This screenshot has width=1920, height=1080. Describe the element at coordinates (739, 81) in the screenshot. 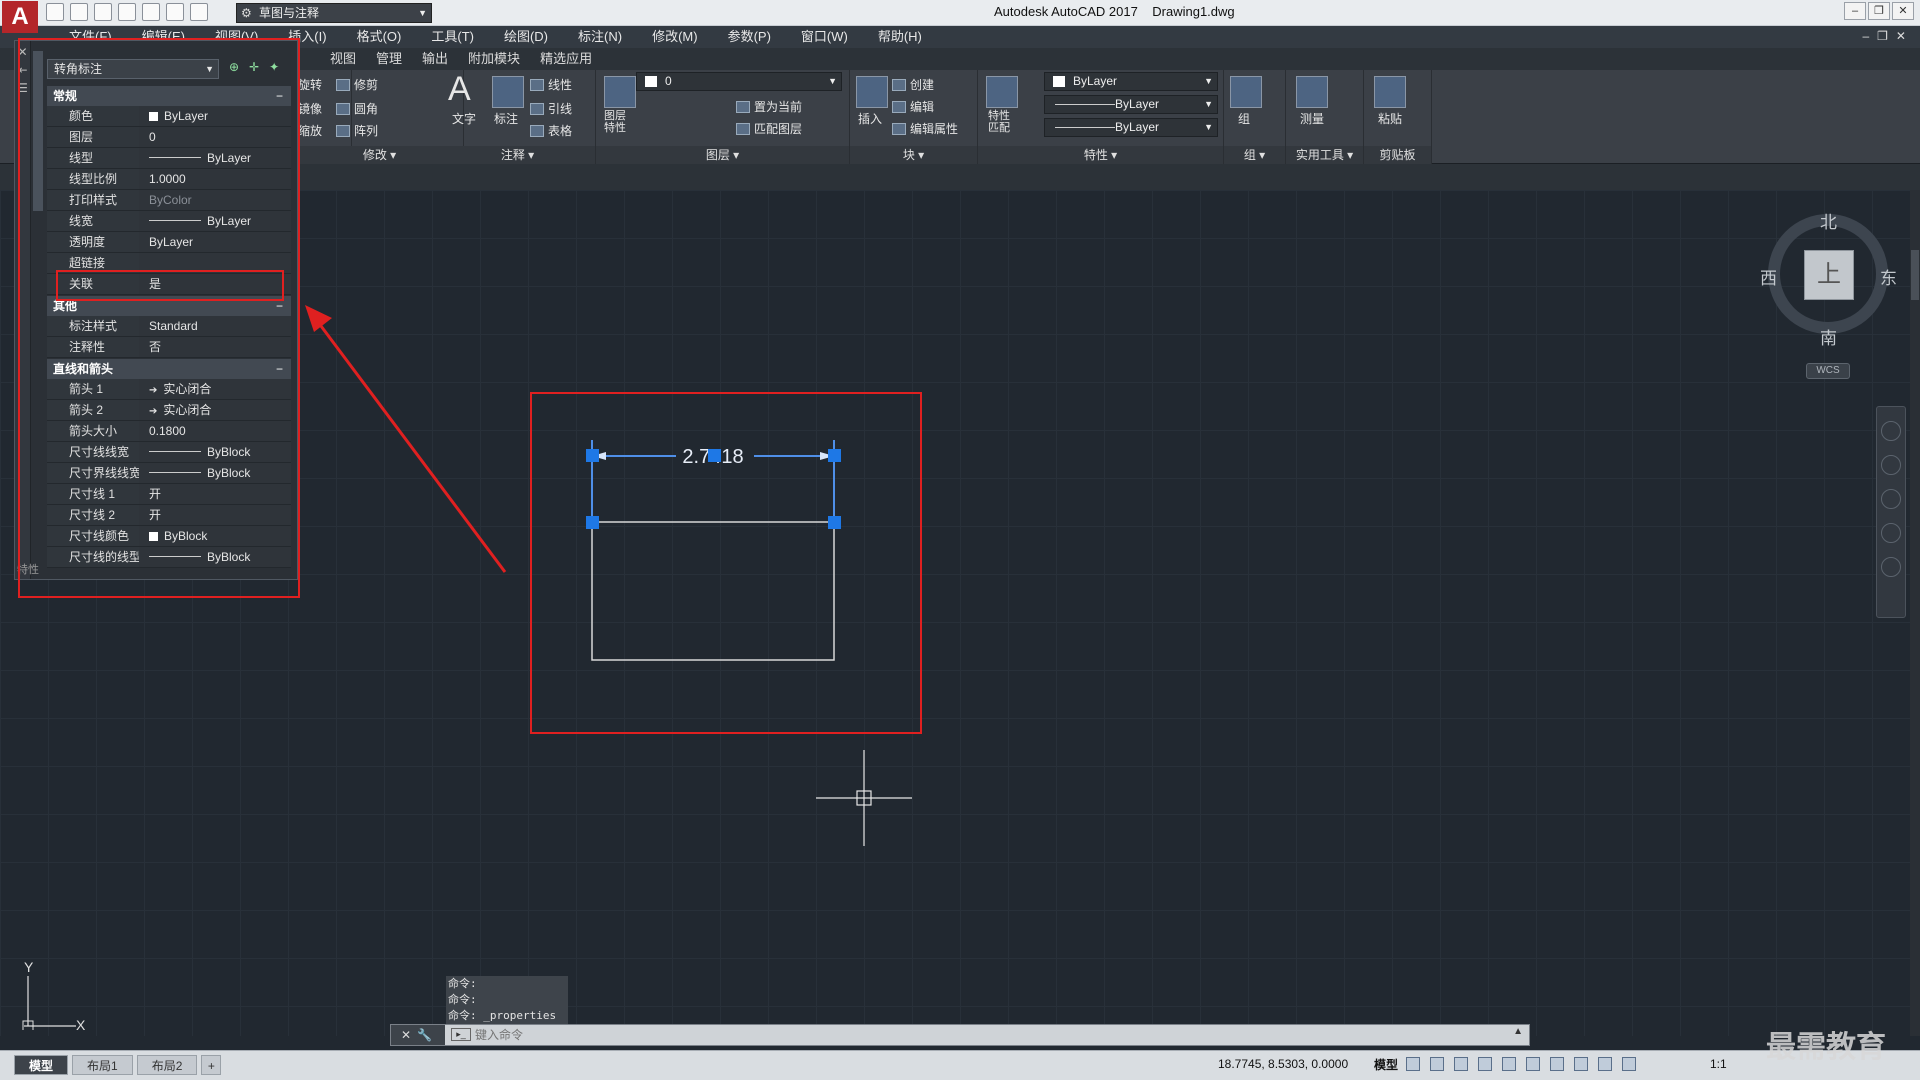

I see `layer-dropdown: 0 ▼` at that location.